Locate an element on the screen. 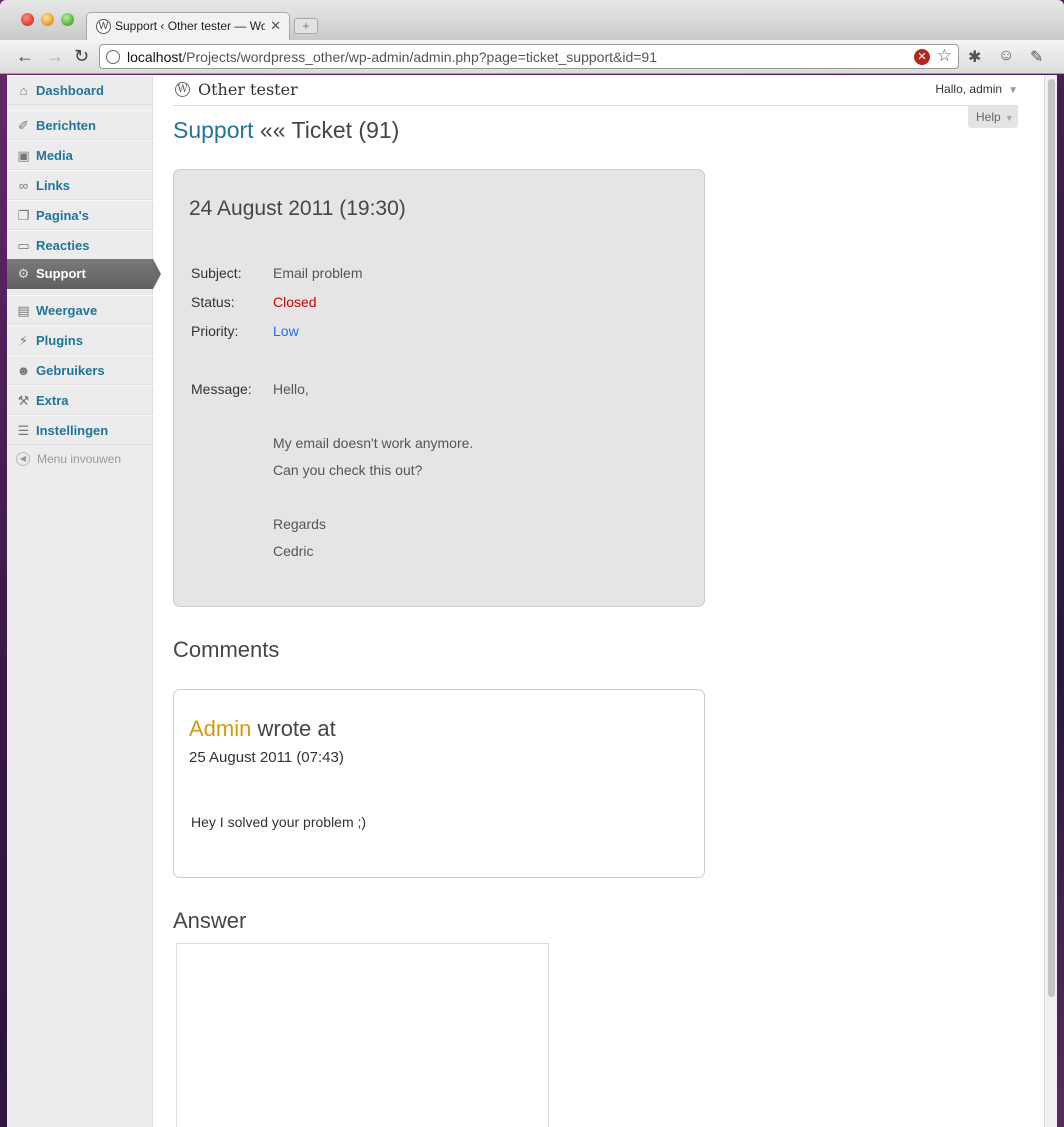  browser-titlebar: W Support ‹ Other tester — WordPress ✕ + is located at coordinates (532, 20).